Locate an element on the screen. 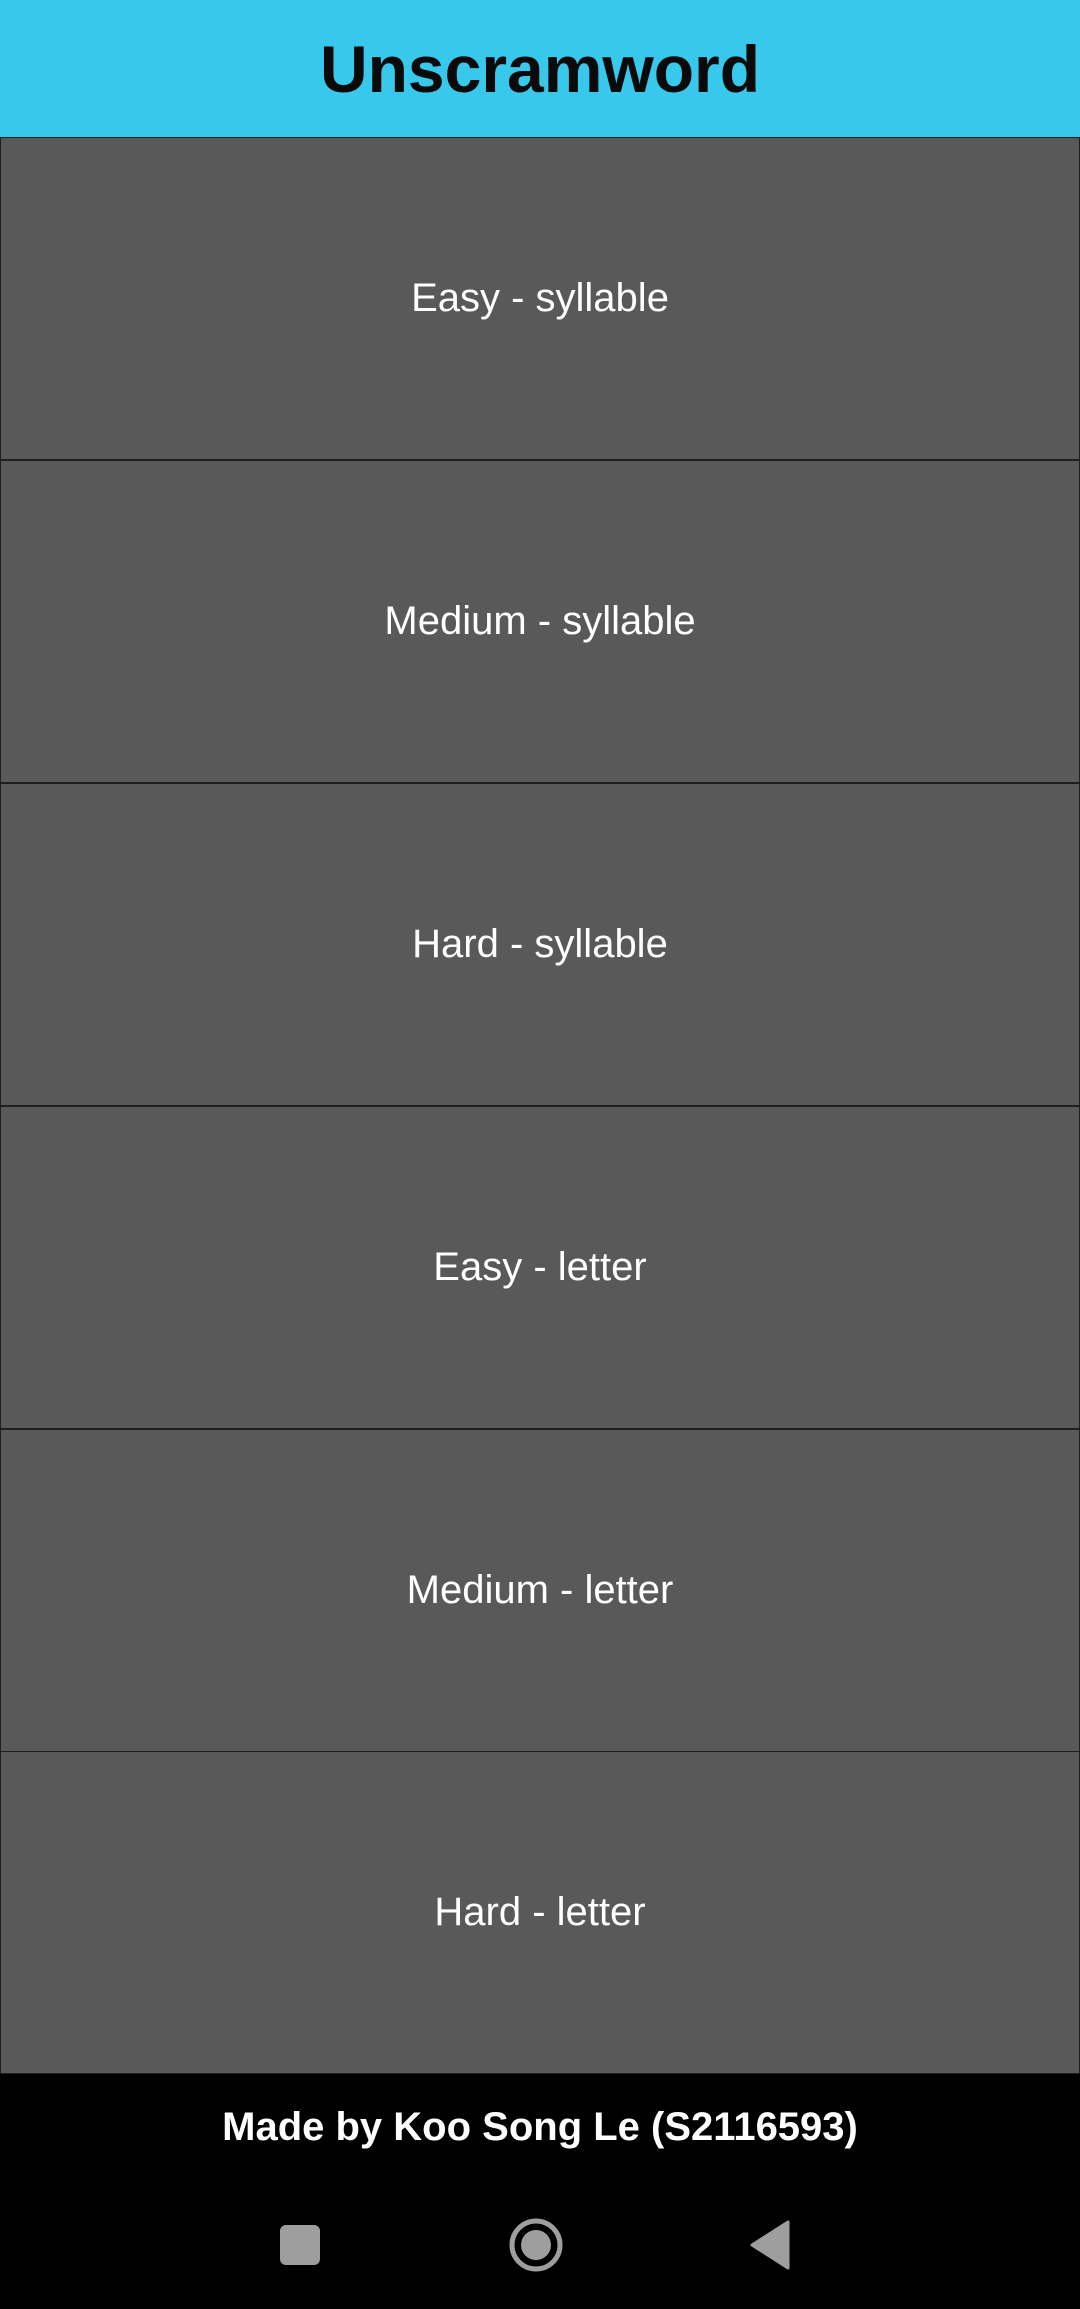 This screenshot has width=1080, height=2309. easy-syllable-button: Easy - syllable is located at coordinates (540, 298).